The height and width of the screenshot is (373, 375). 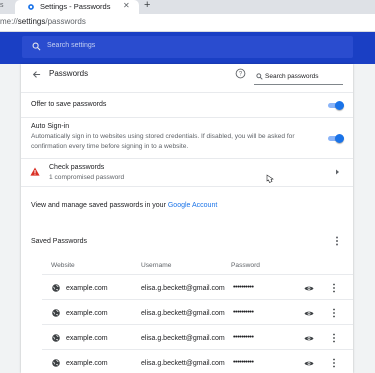 I want to click on browser-toolbar: me://settings/passwords, so click(x=187, y=23).